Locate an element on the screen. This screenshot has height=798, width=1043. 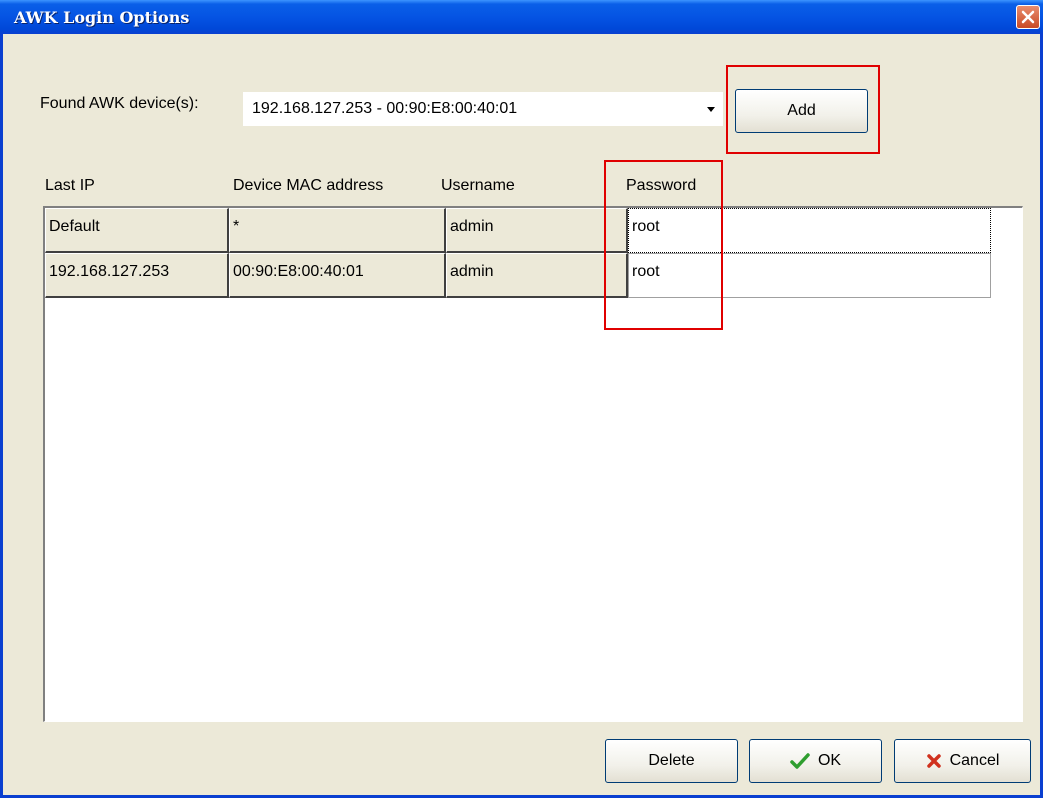
title-bar: AWK Login Options is located at coordinates (521, 17).